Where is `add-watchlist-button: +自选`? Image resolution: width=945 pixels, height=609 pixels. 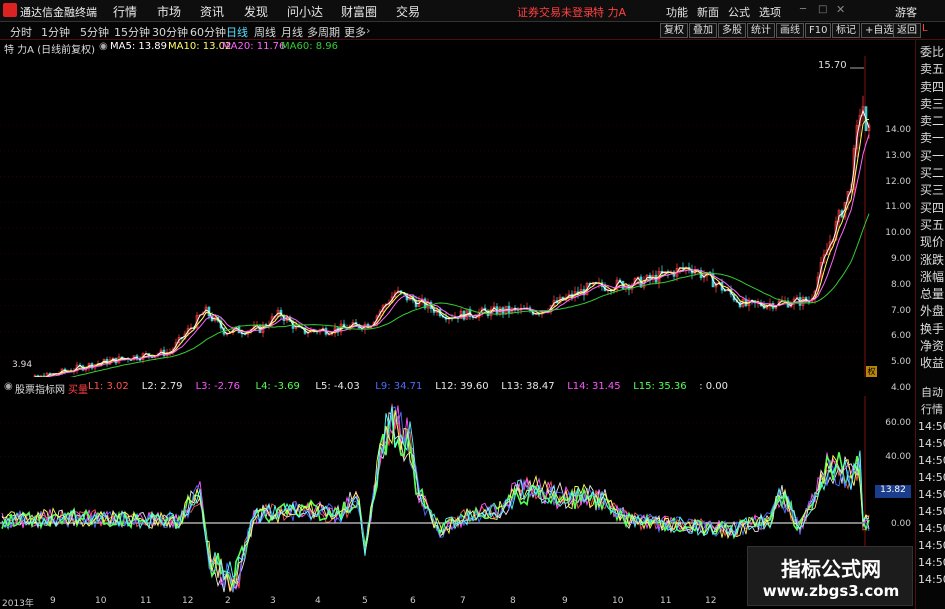 add-watchlist-button: +自选 is located at coordinates (879, 30).